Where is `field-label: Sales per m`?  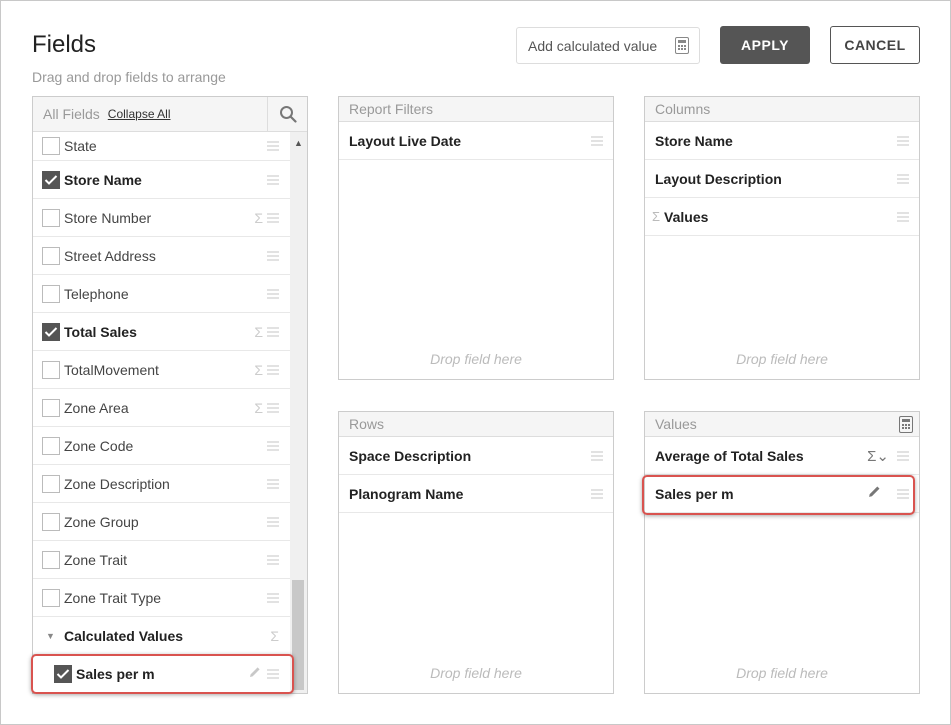
field-label: Sales per m is located at coordinates (115, 674).